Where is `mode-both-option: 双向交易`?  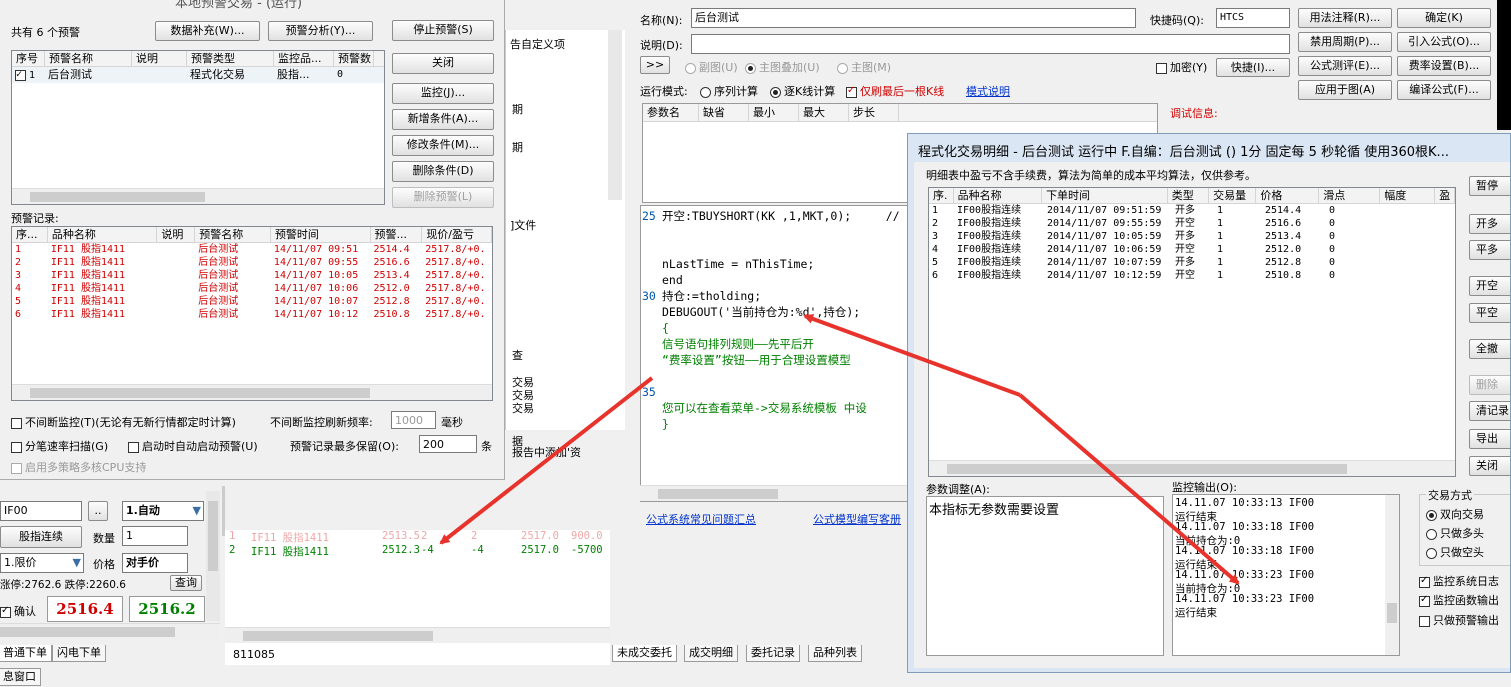
mode-both-option: 双向交易 is located at coordinates (1455, 514).